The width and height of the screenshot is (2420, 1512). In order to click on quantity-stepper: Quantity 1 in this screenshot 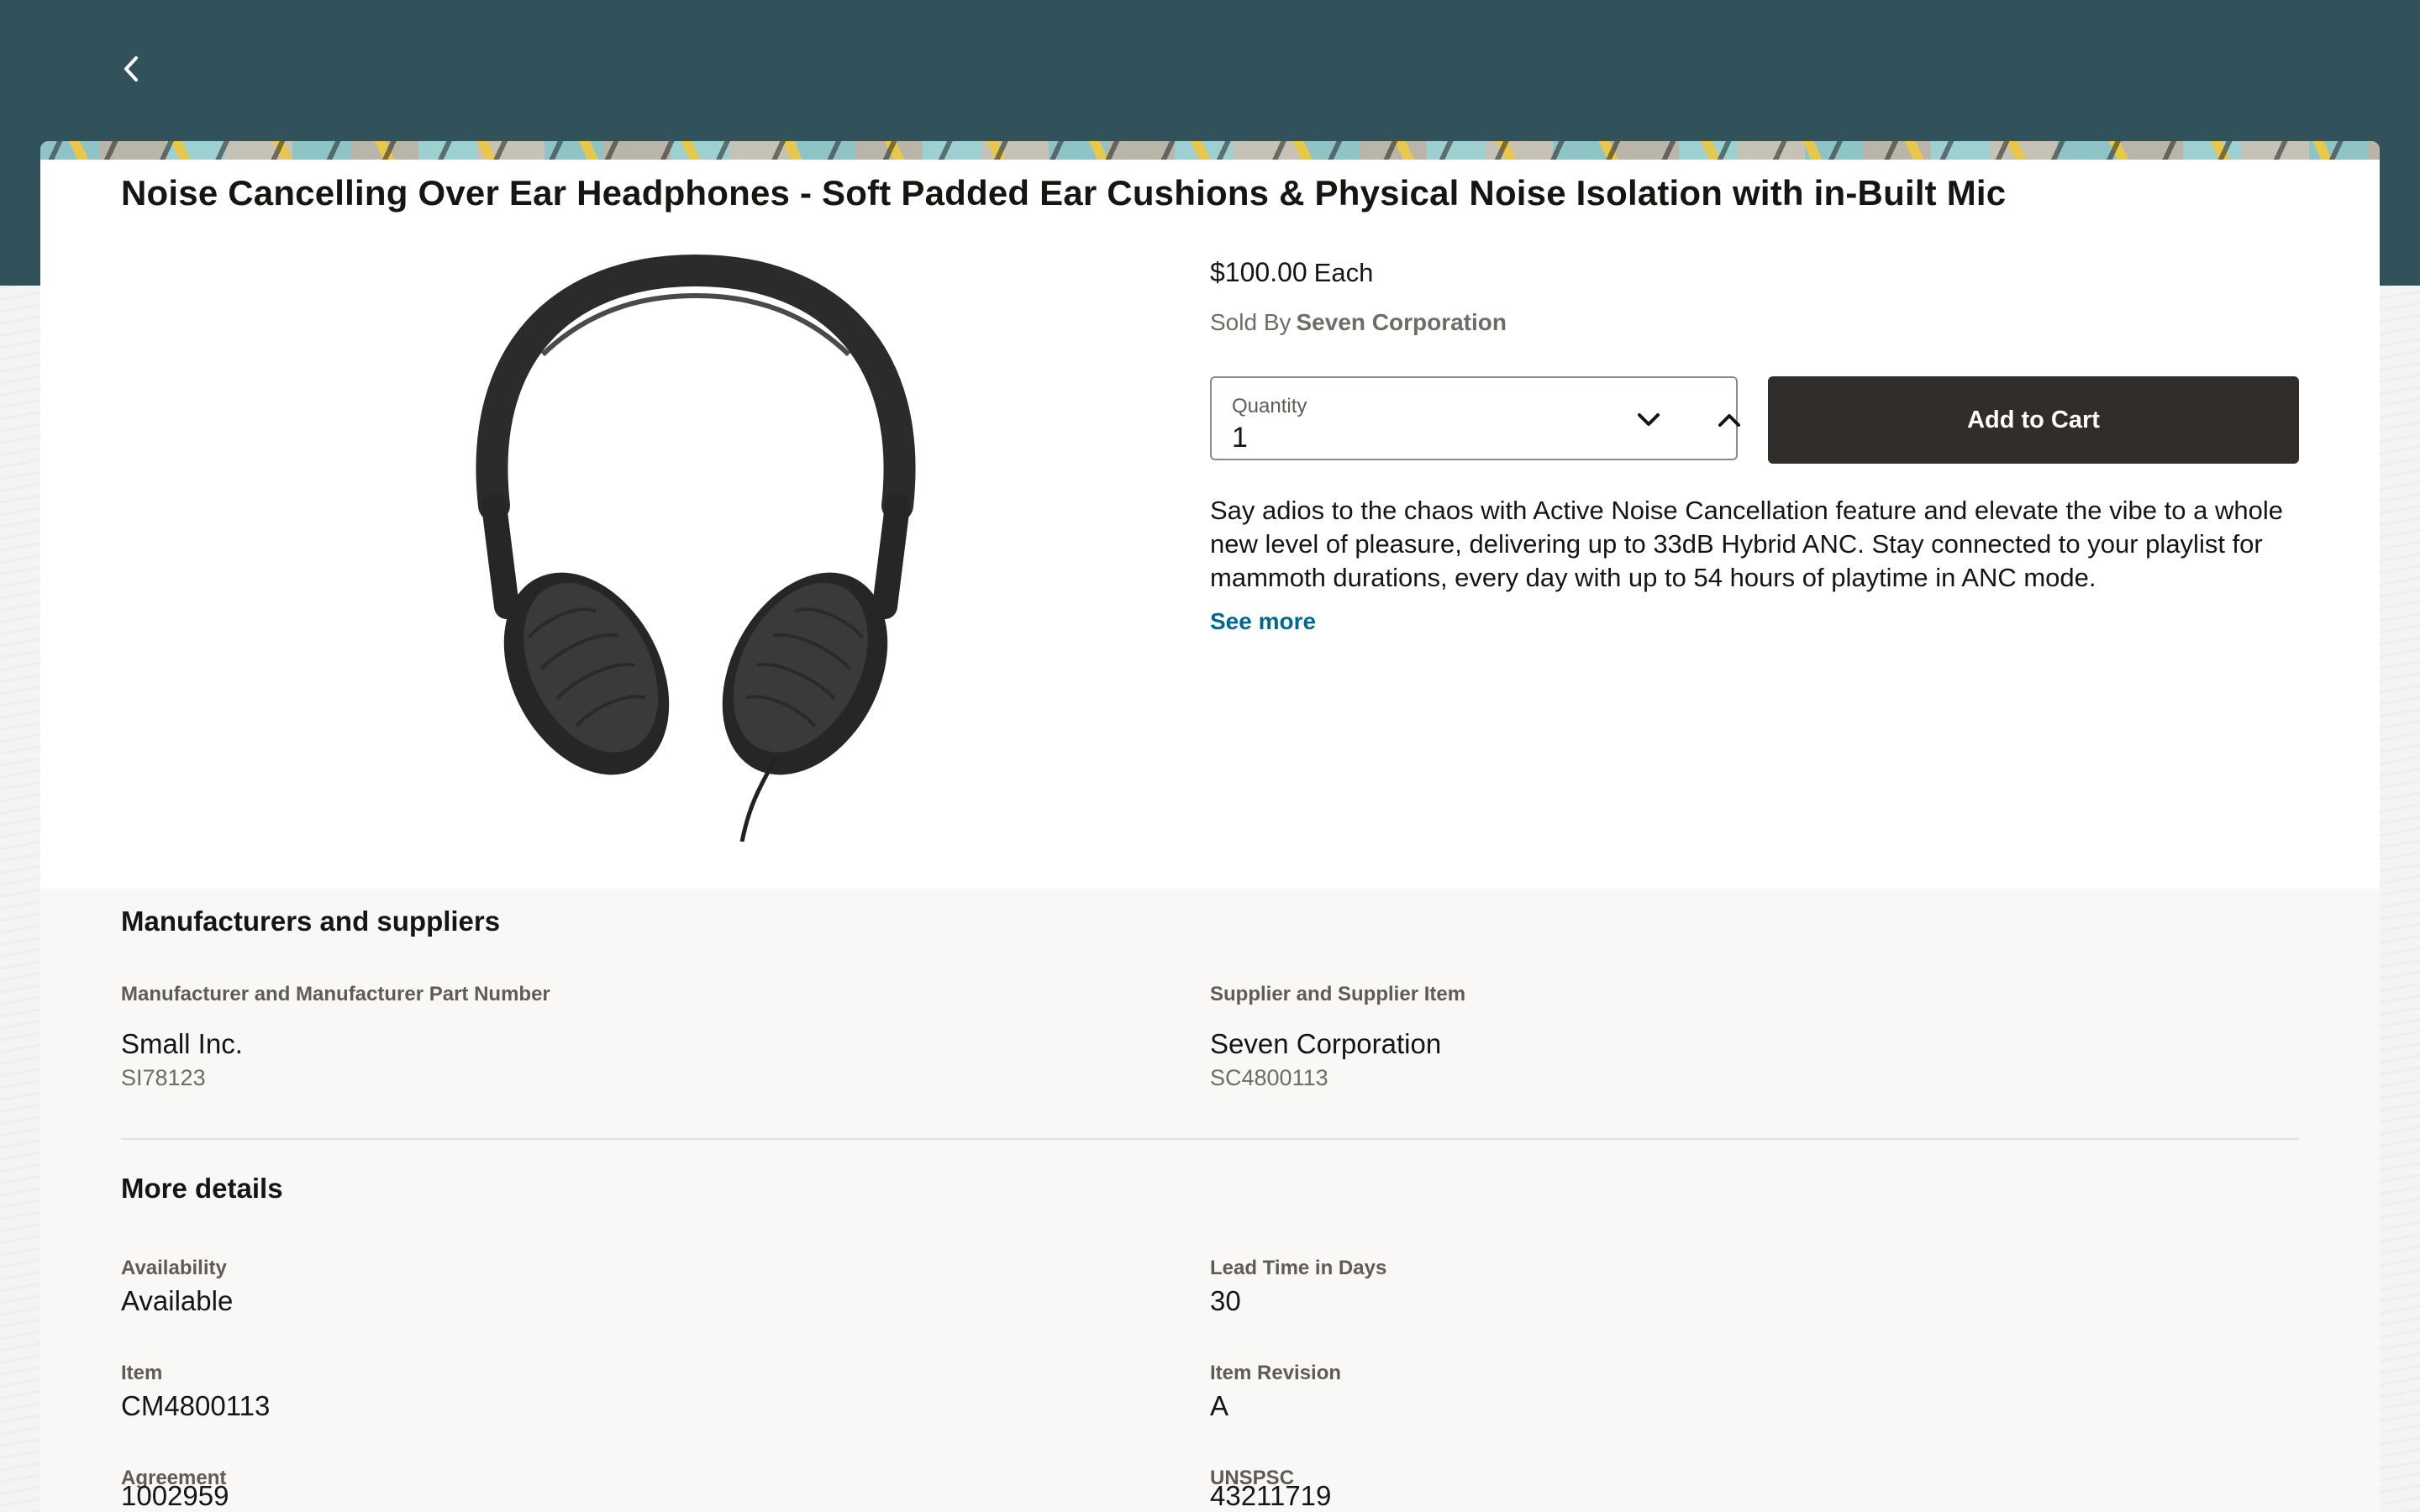, I will do `click(1475, 418)`.